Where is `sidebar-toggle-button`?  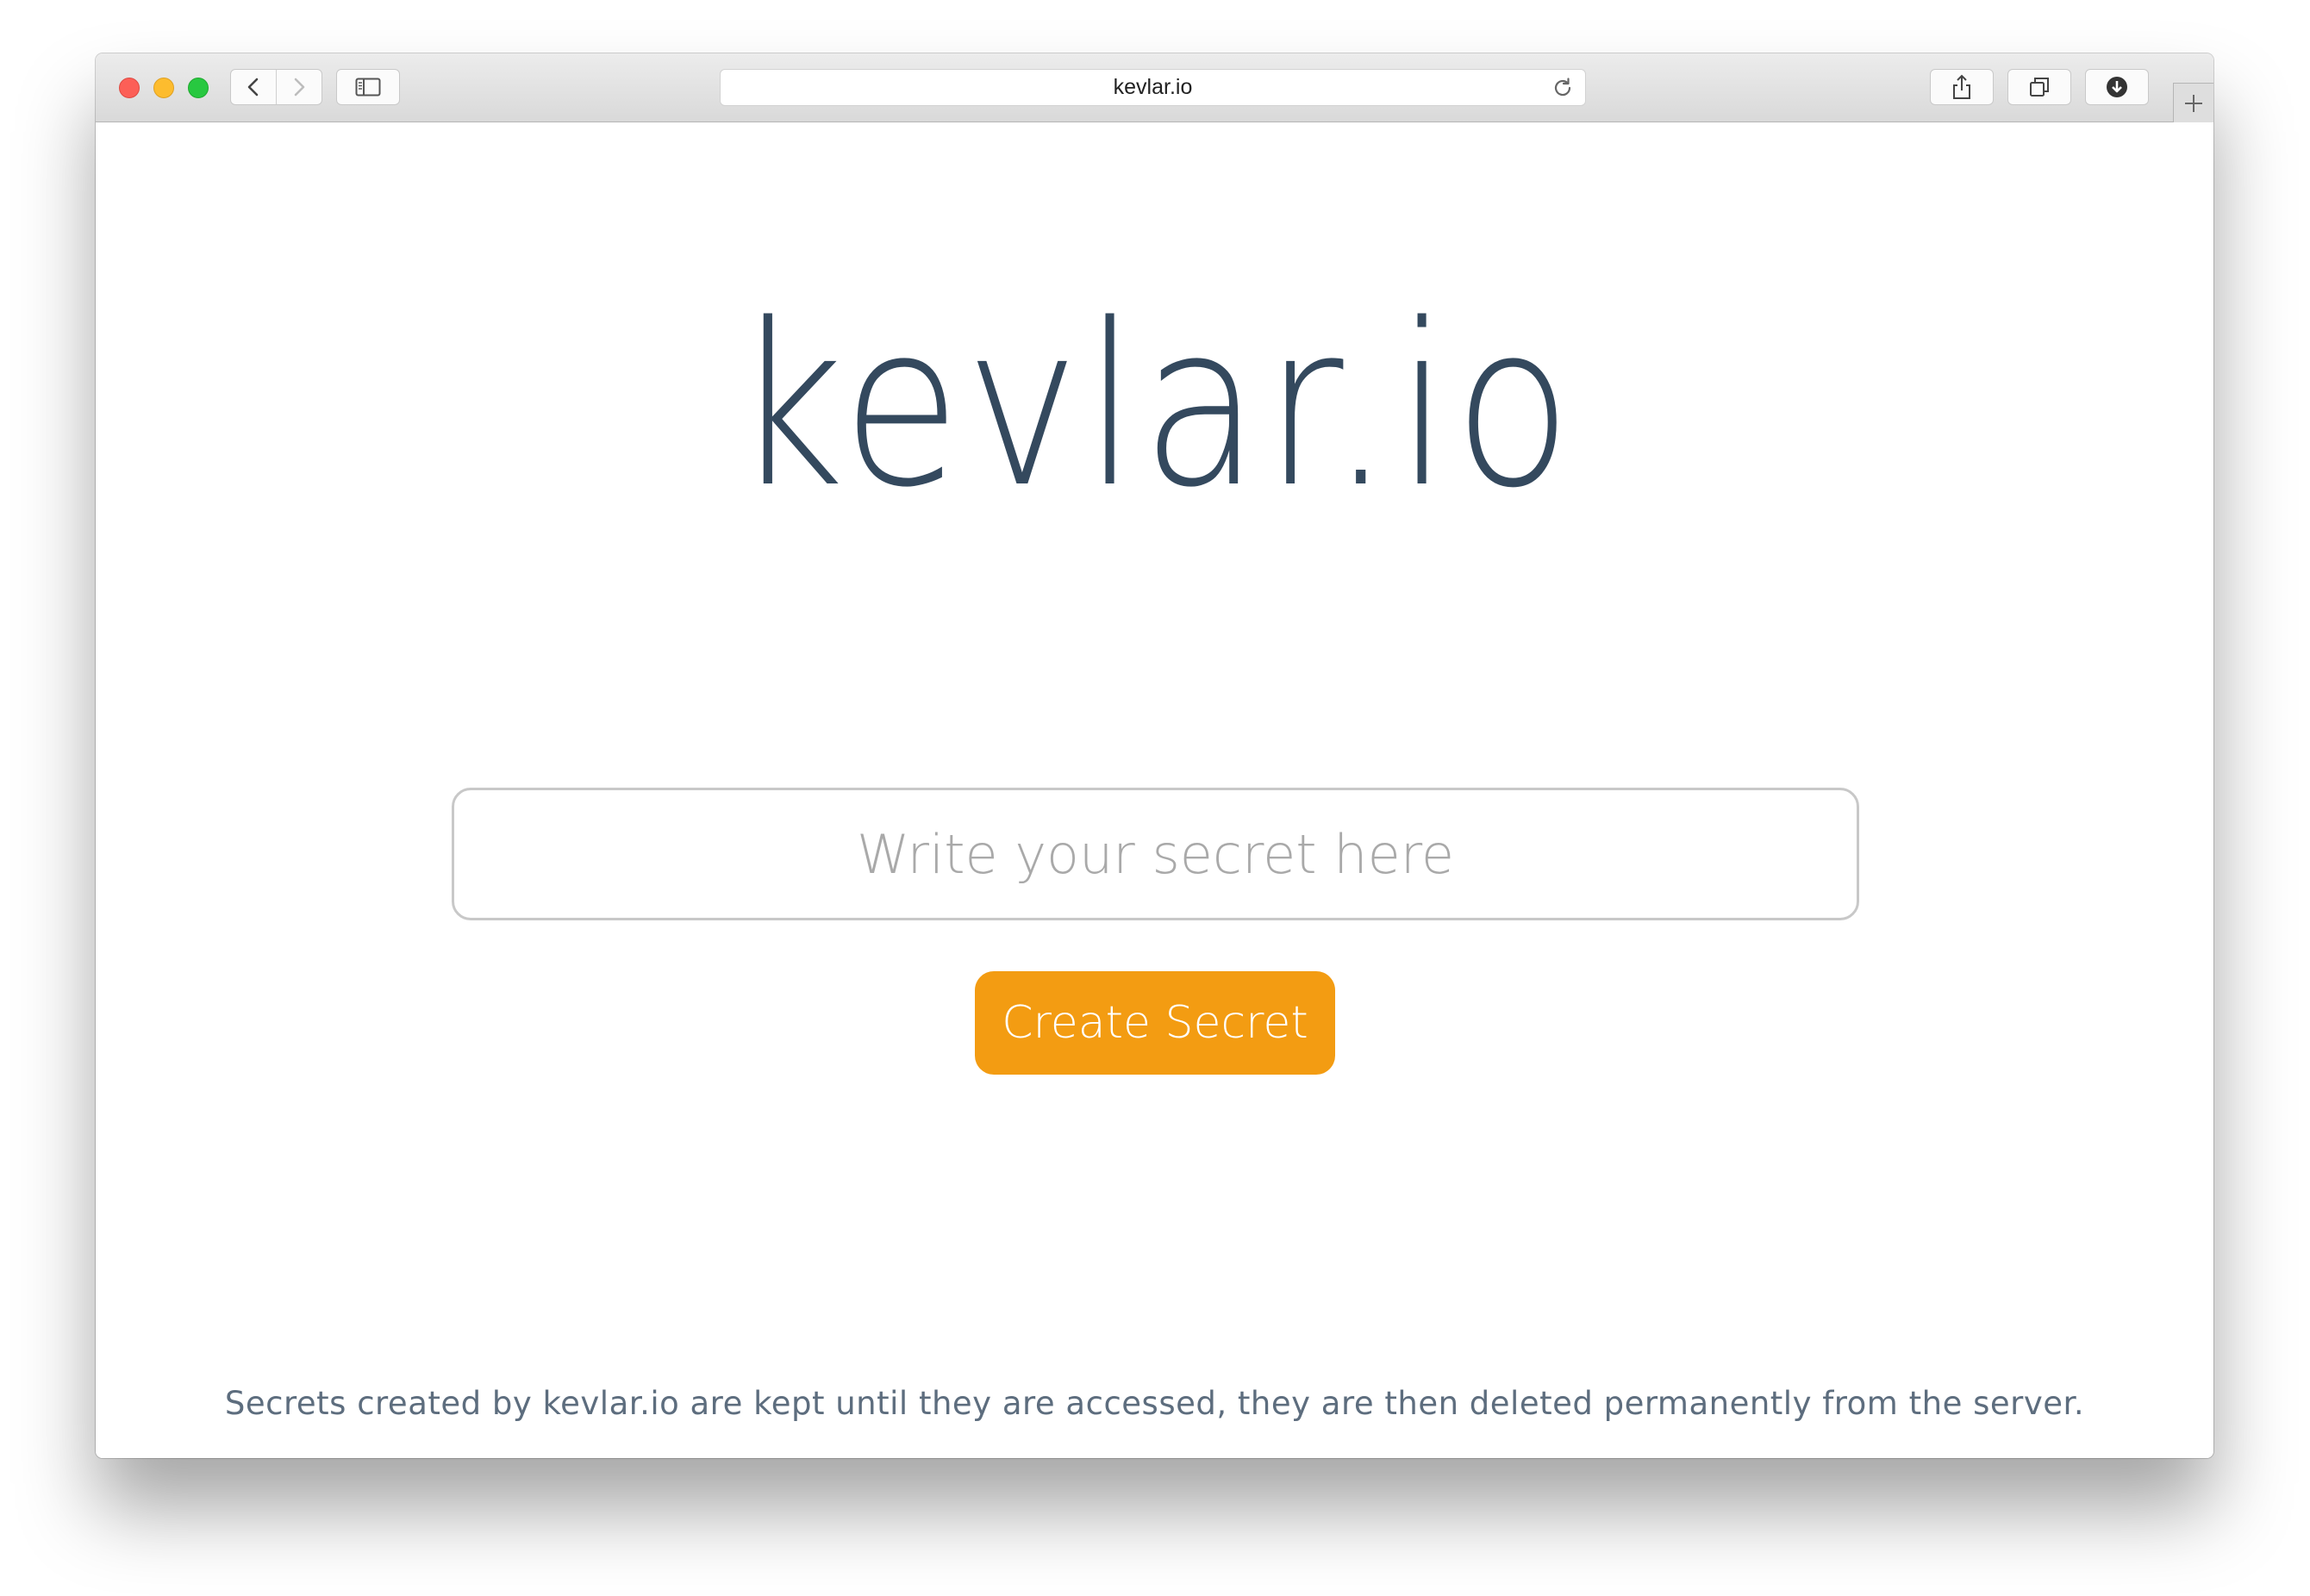 sidebar-toggle-button is located at coordinates (368, 87).